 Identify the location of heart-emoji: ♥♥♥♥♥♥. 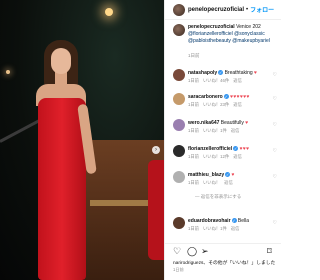
(240, 97).